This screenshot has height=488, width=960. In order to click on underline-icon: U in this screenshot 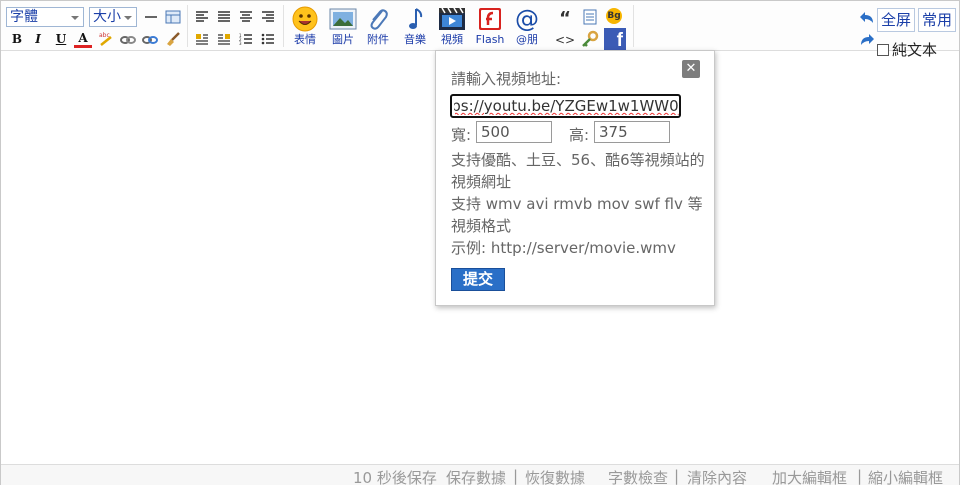, I will do `click(61, 39)`.